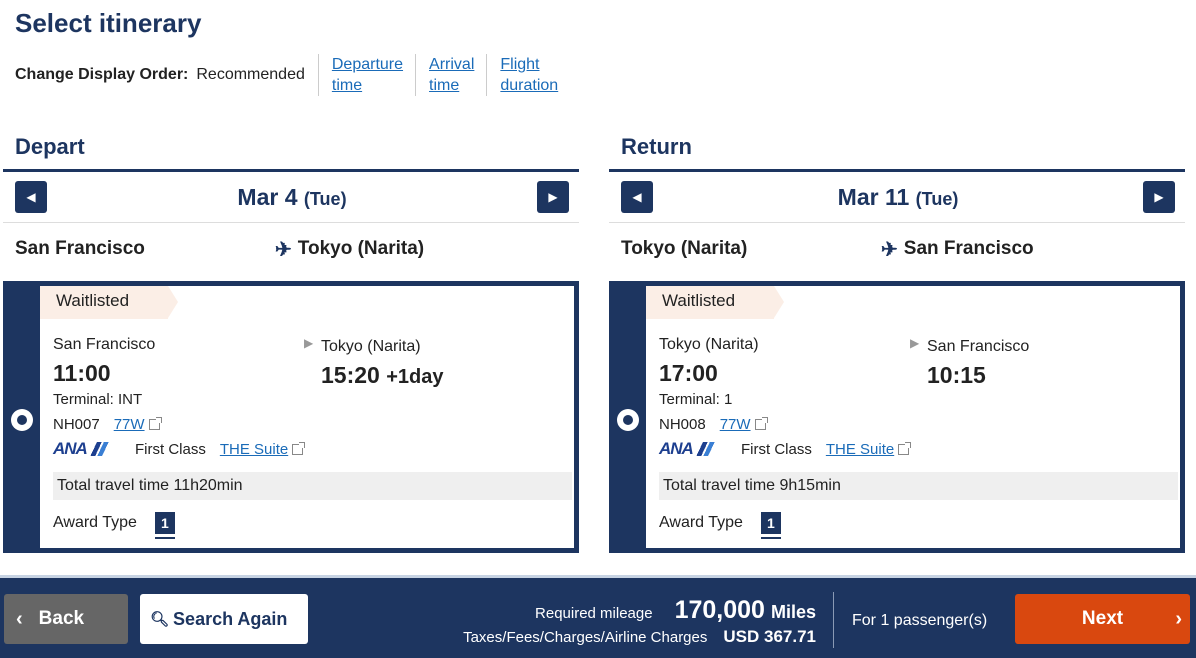 The image size is (1196, 658). What do you see at coordinates (709, 344) in the screenshot?
I see `departure-city: Tokyo (Narita)` at bounding box center [709, 344].